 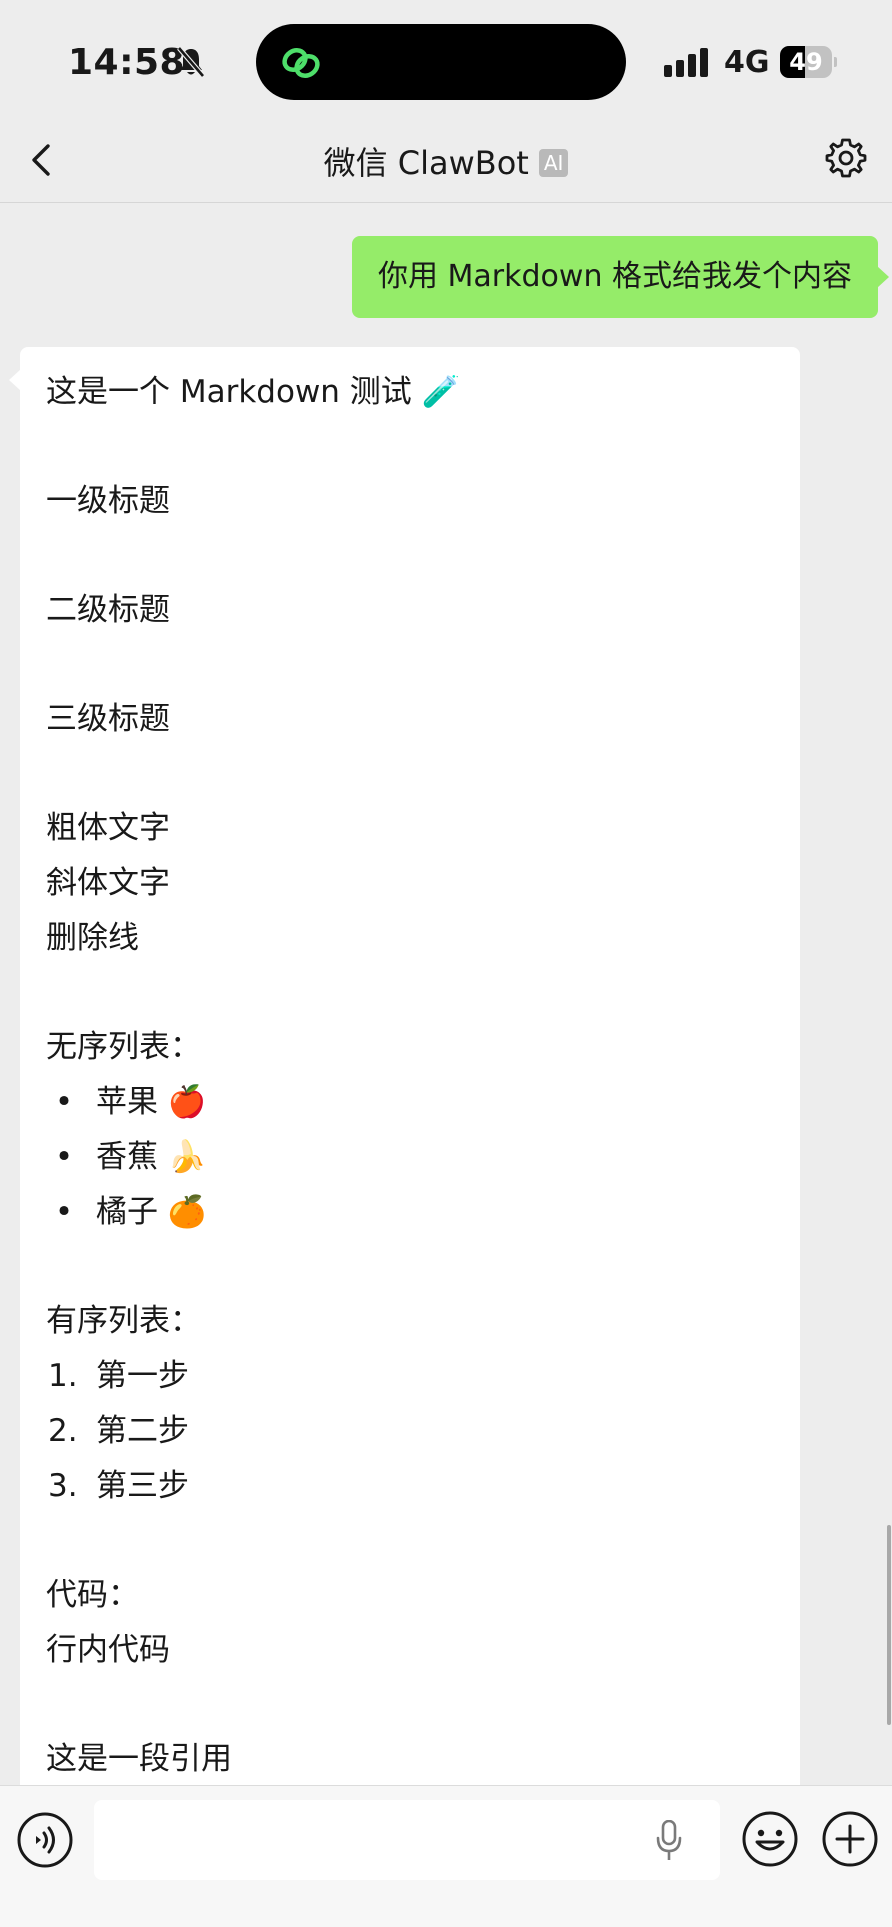 What do you see at coordinates (123, 1047) in the screenshot?
I see `md-unordered-label: 无序列表：` at bounding box center [123, 1047].